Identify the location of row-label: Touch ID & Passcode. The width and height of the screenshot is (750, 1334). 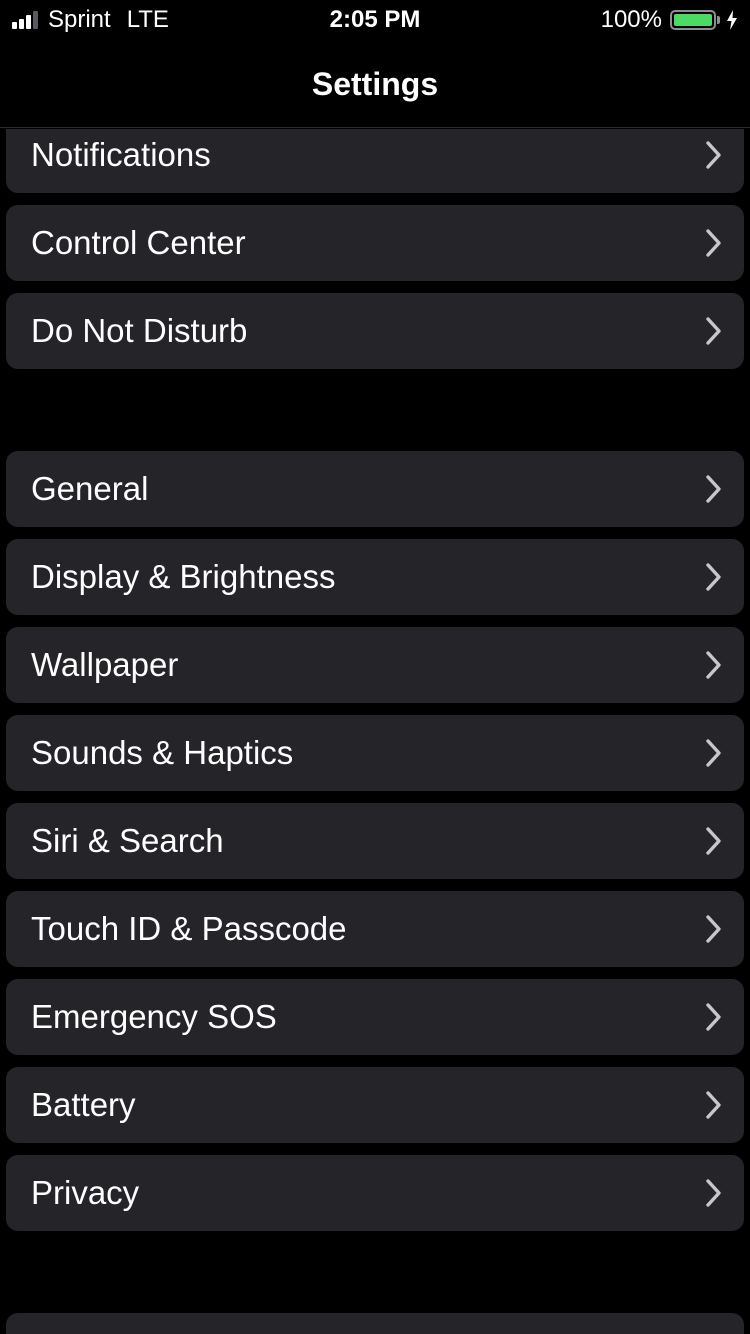
(189, 928).